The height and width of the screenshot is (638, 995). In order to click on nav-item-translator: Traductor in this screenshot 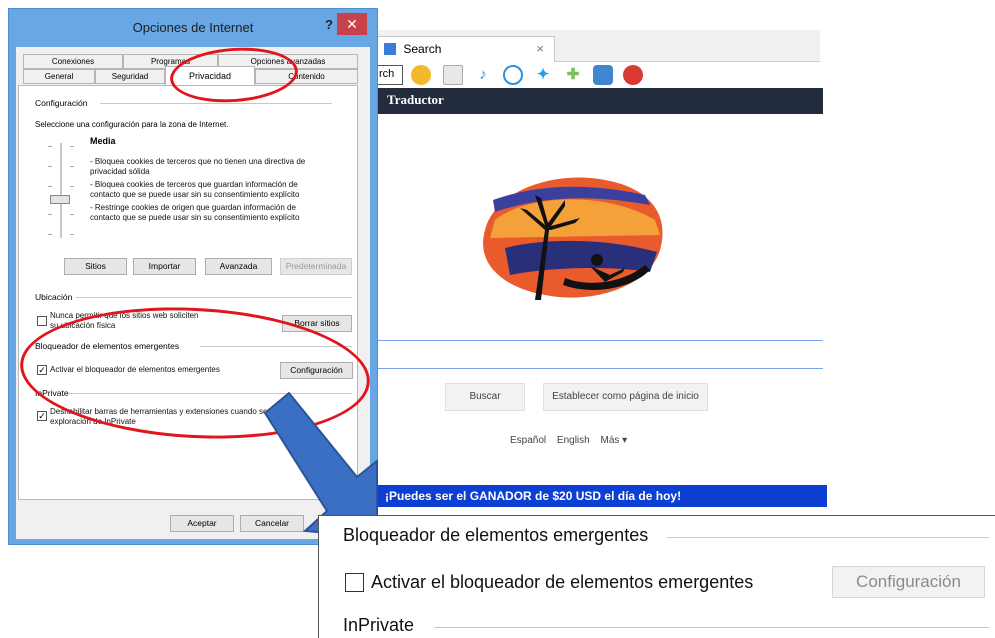, I will do `click(415, 99)`.